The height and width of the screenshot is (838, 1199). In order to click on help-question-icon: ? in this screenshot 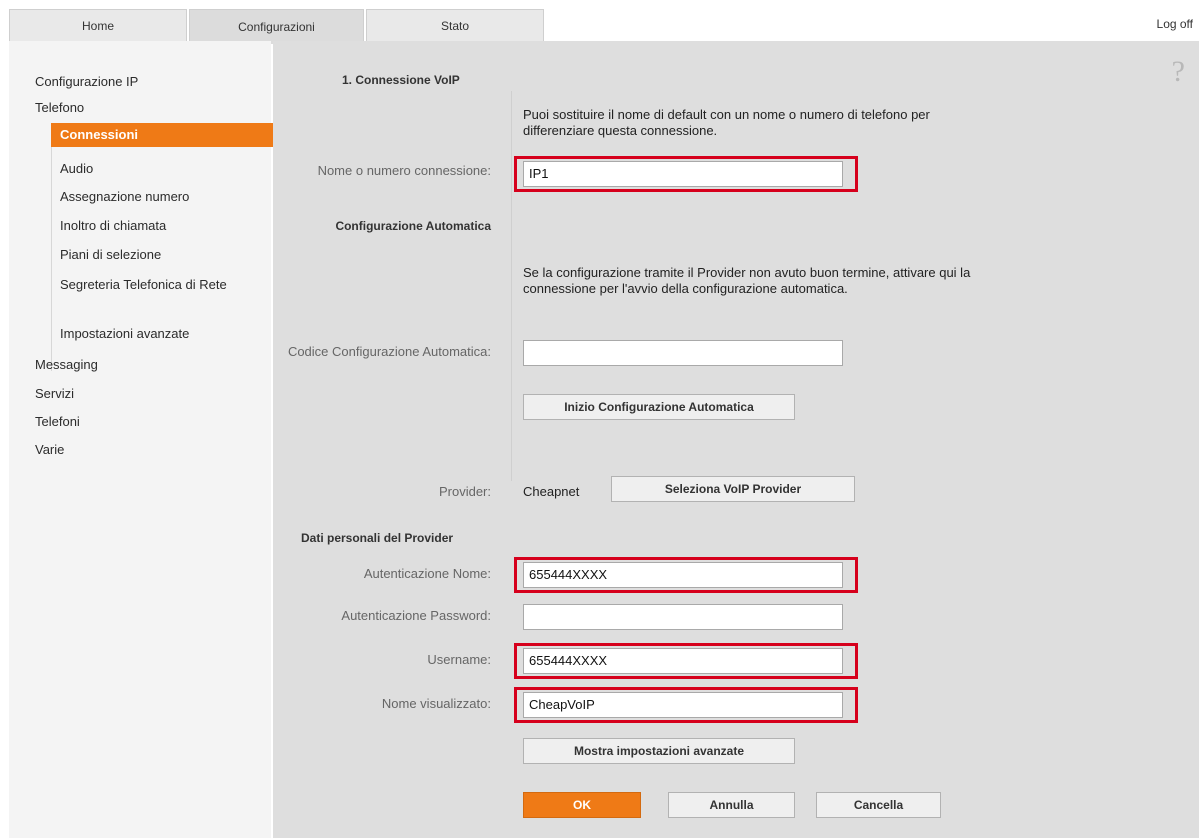, I will do `click(1178, 72)`.